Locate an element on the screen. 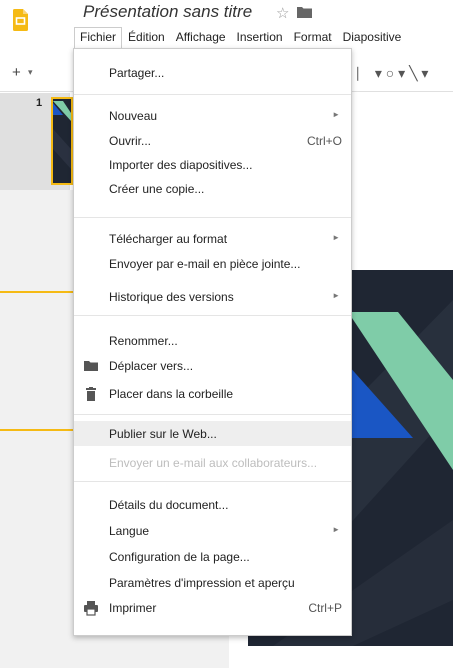  shortcut-label: Ctrl+P is located at coordinates (325, 608).